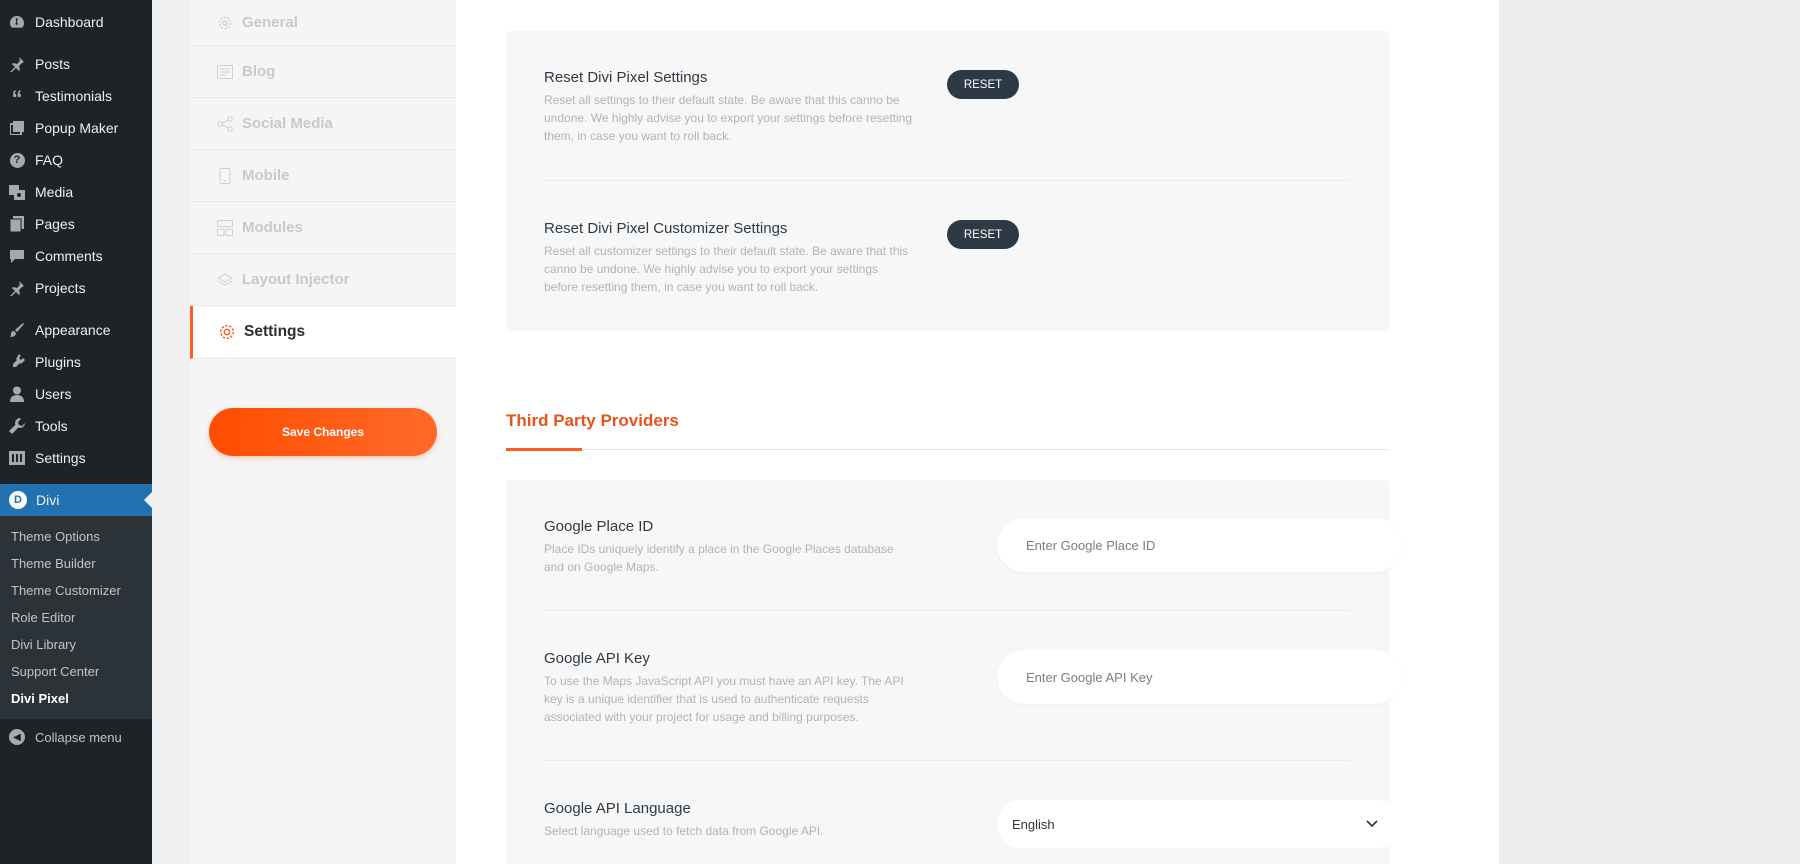  I want to click on menu-item-comments: Comments, so click(76, 256).